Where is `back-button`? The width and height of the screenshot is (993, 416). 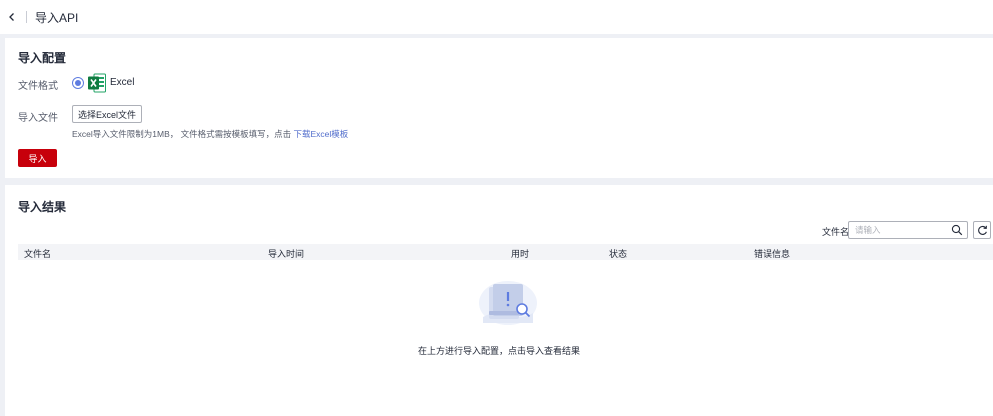 back-button is located at coordinates (12, 17).